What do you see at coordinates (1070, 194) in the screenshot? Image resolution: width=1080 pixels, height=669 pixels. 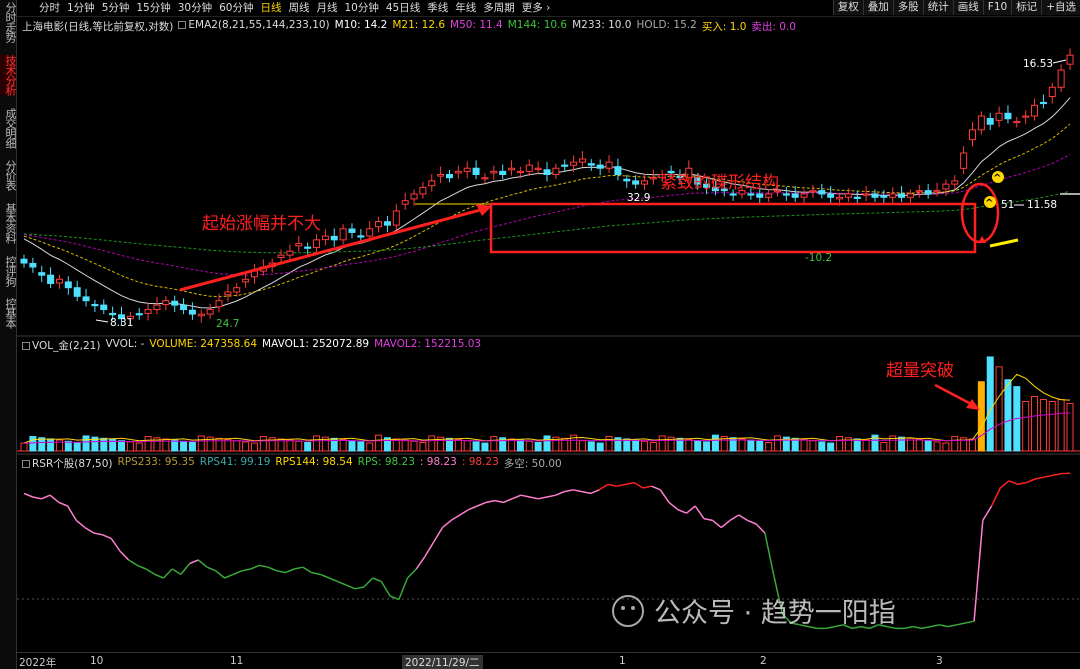 I see `right-price-marker` at bounding box center [1070, 194].